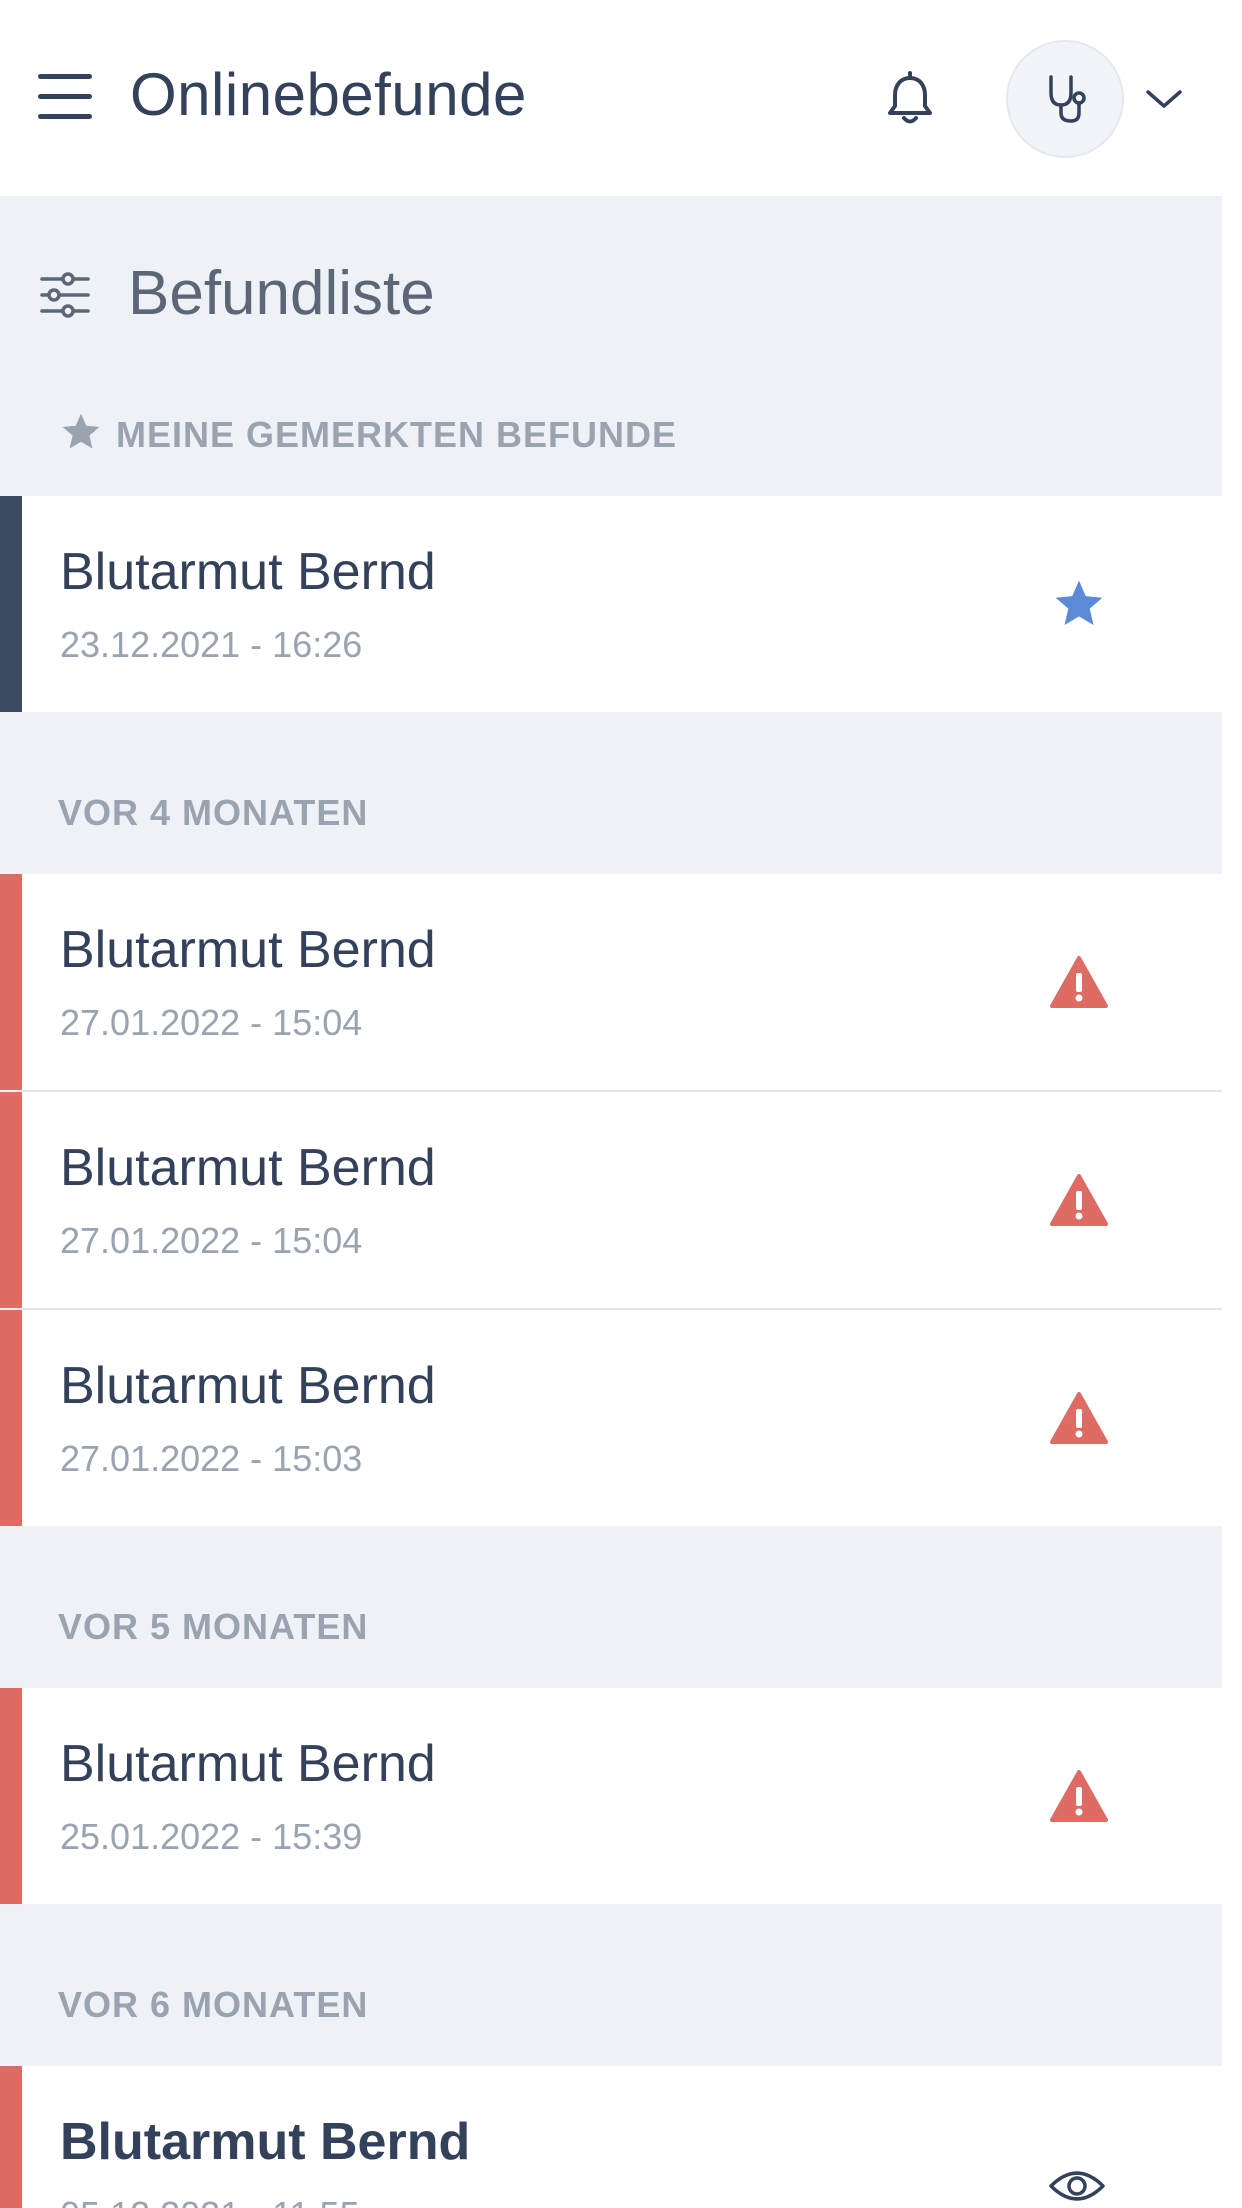 The width and height of the screenshot is (1242, 2208). What do you see at coordinates (213, 812) in the screenshot?
I see `group-label: VOR 4 MONATEN` at bounding box center [213, 812].